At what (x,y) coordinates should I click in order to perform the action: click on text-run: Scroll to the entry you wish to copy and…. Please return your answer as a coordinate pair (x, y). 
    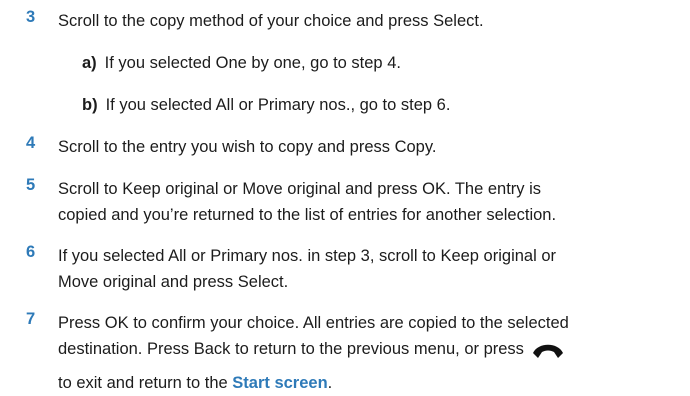
    Looking at the image, I should click on (226, 147).